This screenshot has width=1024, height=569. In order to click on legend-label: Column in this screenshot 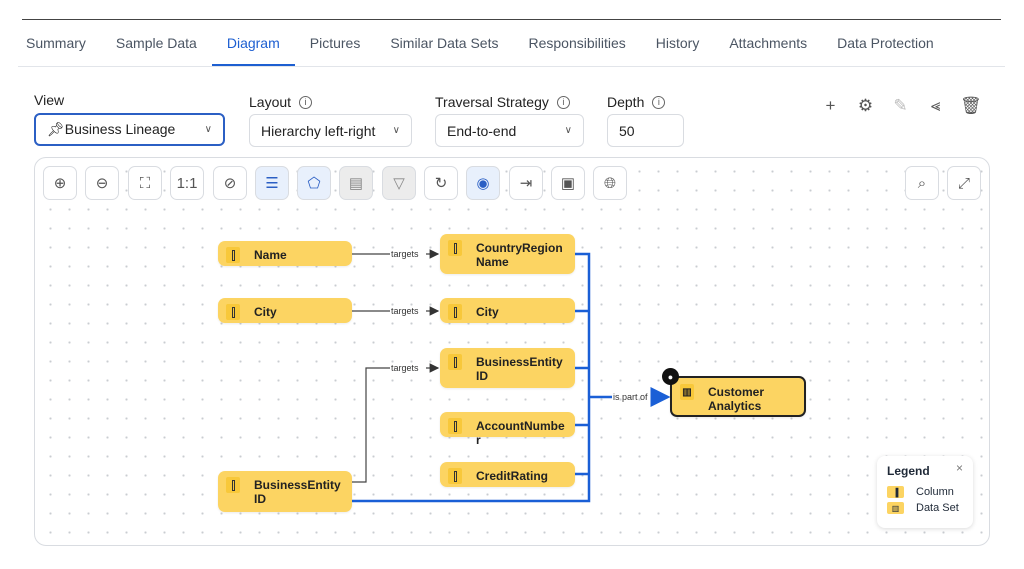, I will do `click(935, 492)`.